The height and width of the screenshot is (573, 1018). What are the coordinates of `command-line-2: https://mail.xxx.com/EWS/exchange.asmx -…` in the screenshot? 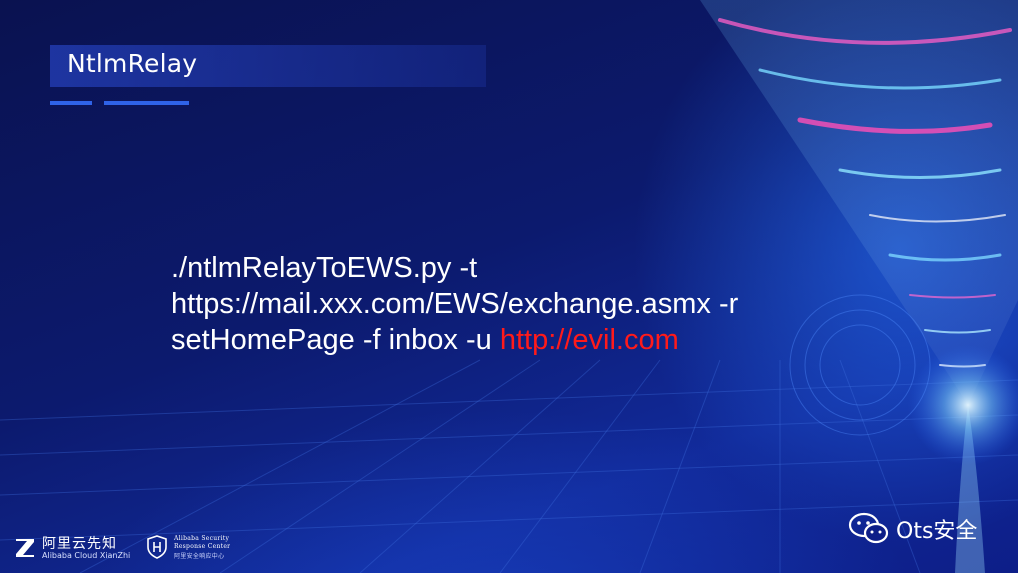 It's located at (455, 304).